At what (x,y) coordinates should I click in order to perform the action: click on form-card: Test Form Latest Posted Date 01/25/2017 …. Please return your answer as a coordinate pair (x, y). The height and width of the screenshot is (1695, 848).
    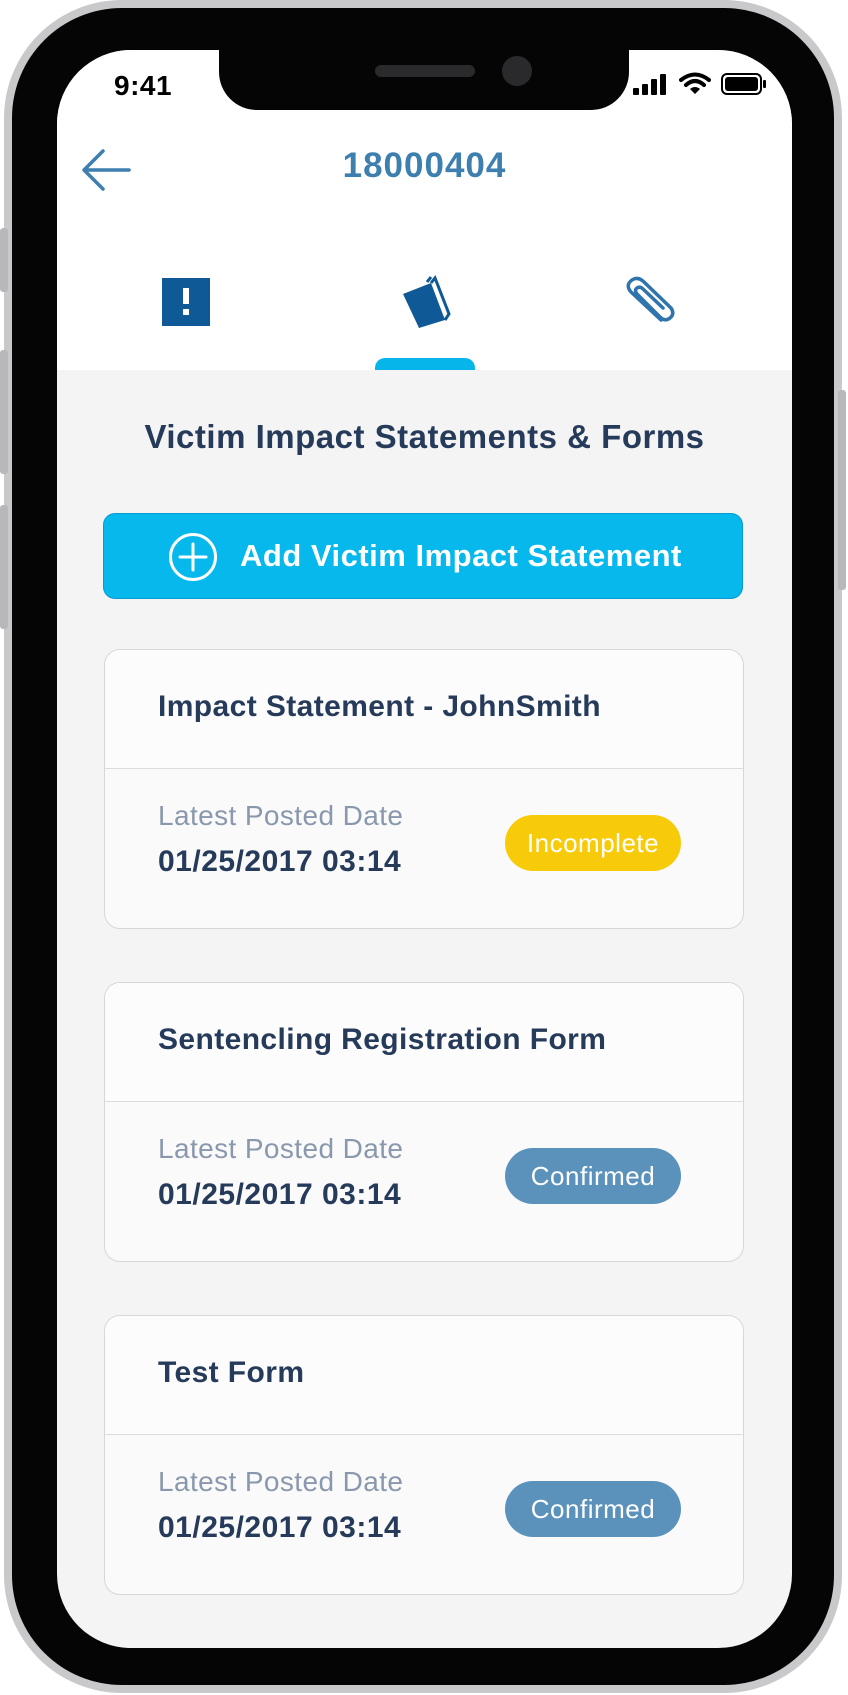
    Looking at the image, I should click on (424, 1455).